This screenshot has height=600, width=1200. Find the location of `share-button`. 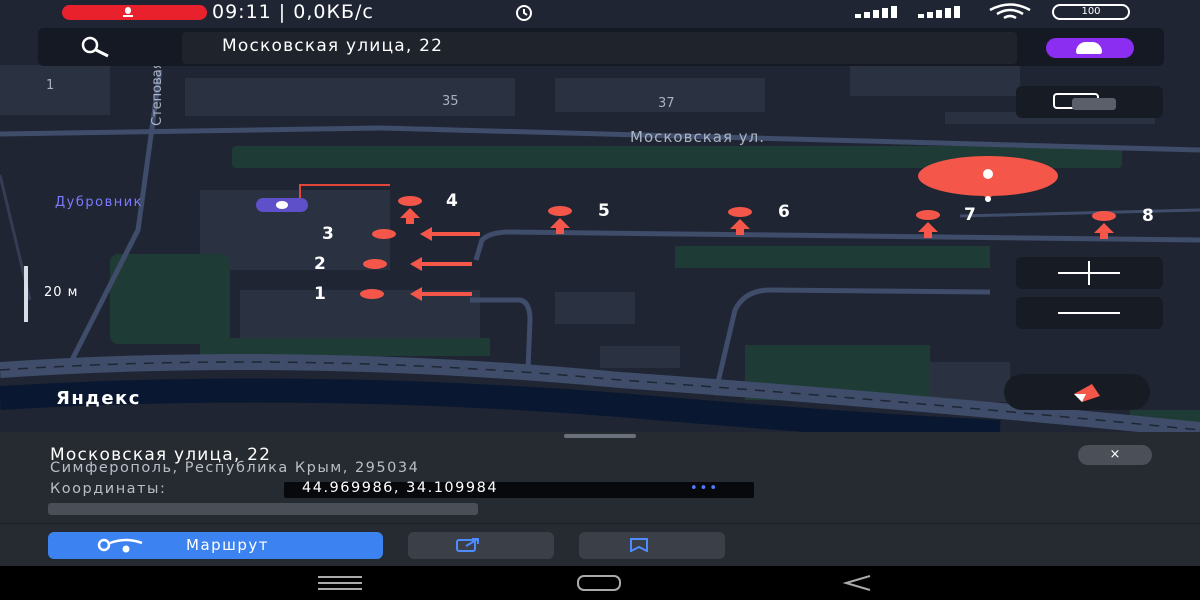

share-button is located at coordinates (481, 545).